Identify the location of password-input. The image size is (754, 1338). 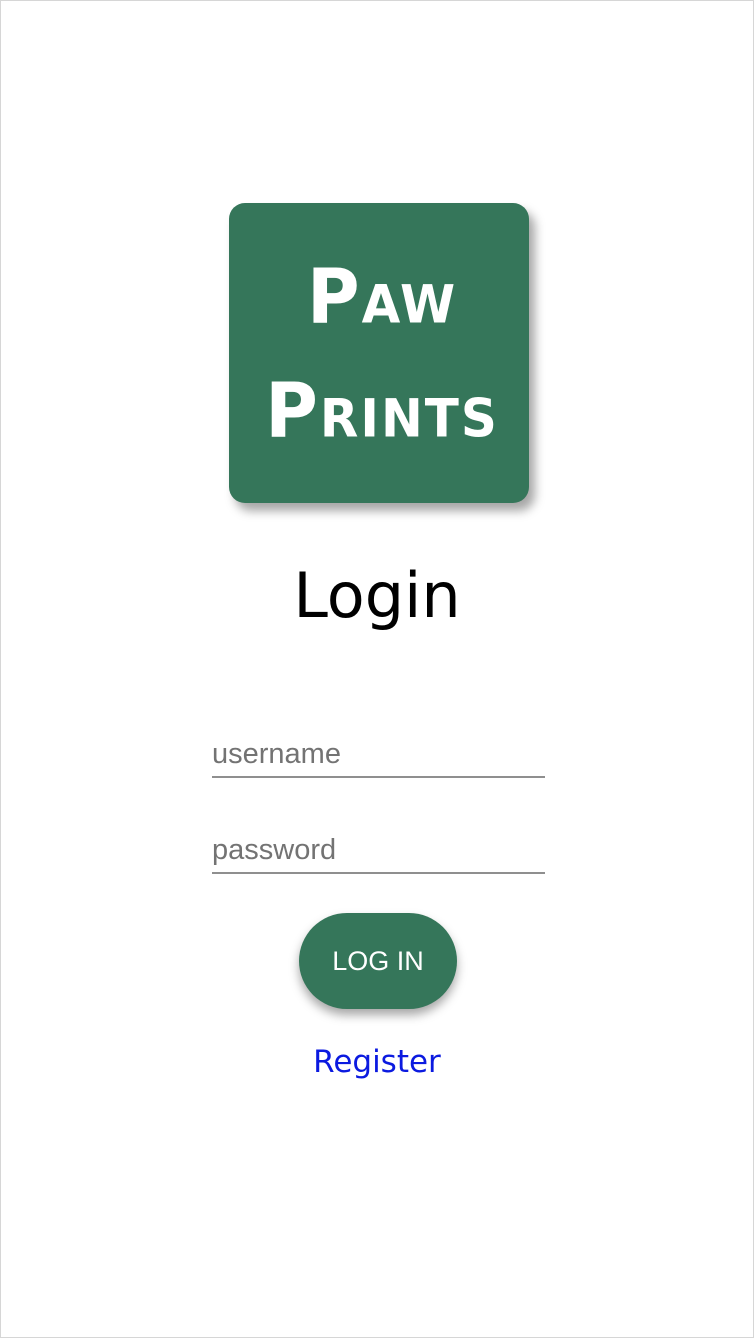
(378, 850).